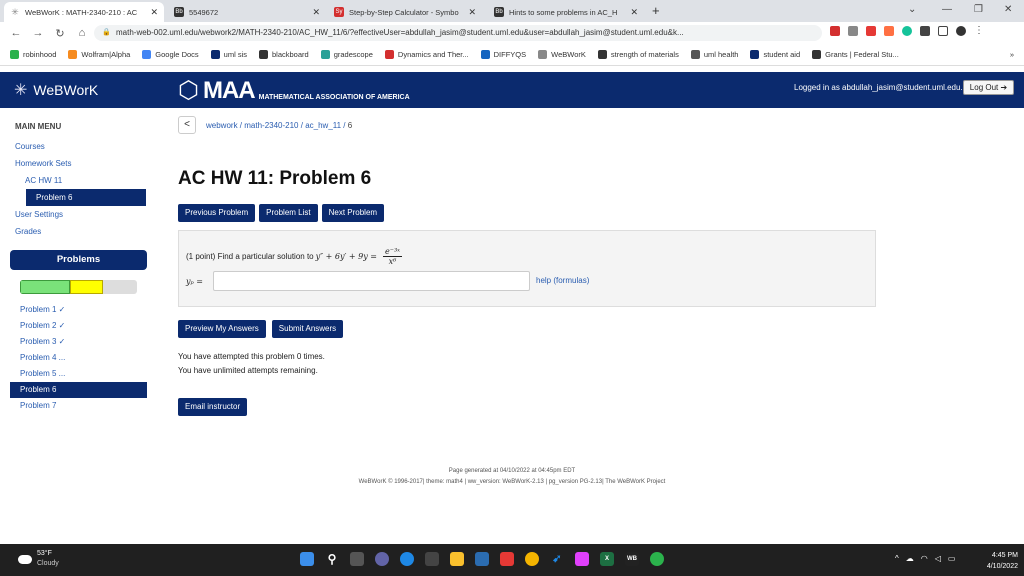 This screenshot has width=1024, height=576. What do you see at coordinates (1008, 9) in the screenshot?
I see `close-window-icon: ✕` at bounding box center [1008, 9].